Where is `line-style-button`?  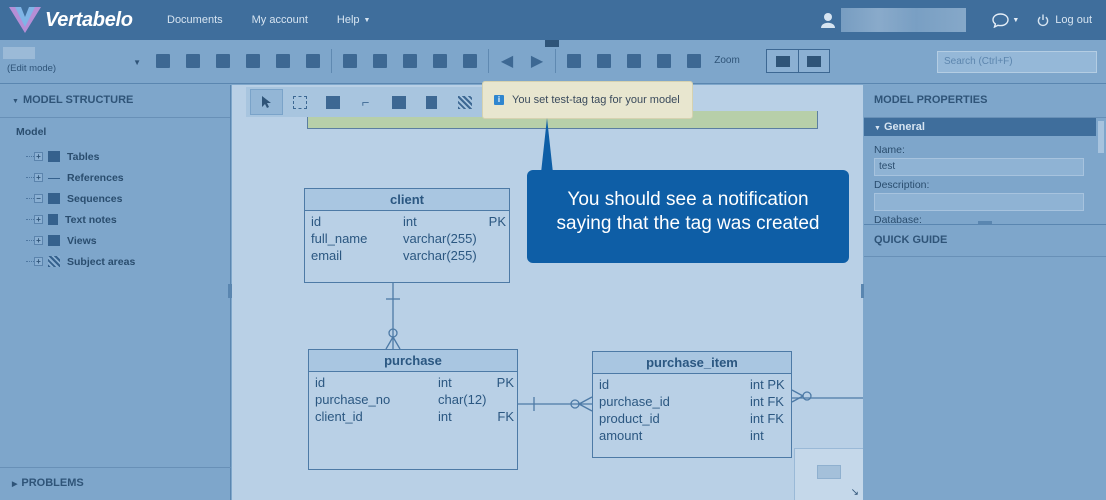
line-style-button is located at coordinates (694, 61).